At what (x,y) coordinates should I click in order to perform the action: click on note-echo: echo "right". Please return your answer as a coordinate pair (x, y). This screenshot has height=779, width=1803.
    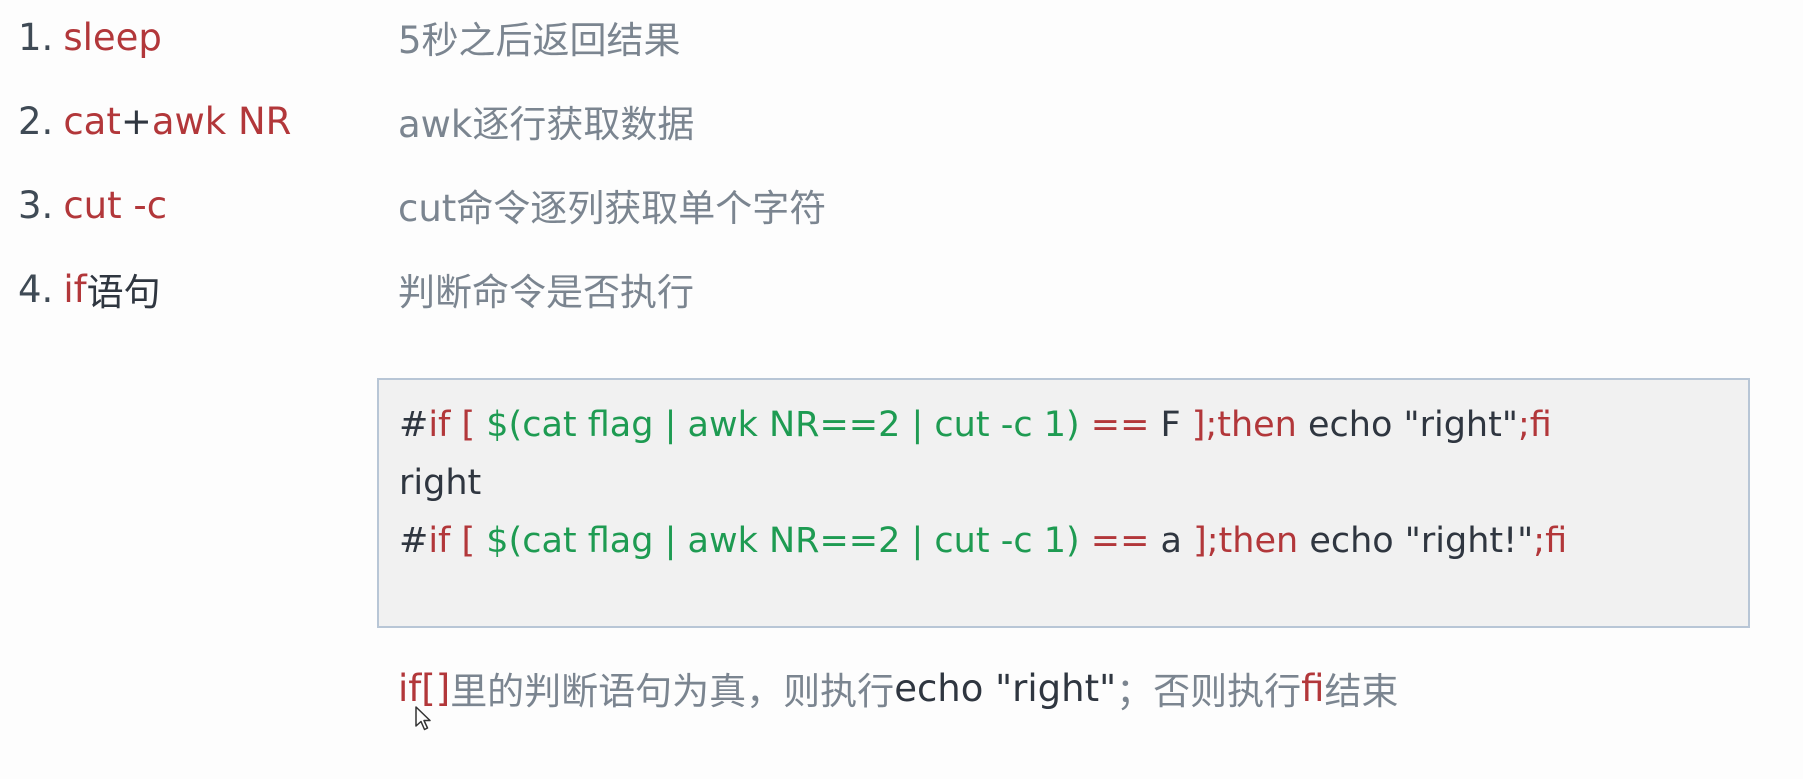
    Looking at the image, I should click on (1005, 688).